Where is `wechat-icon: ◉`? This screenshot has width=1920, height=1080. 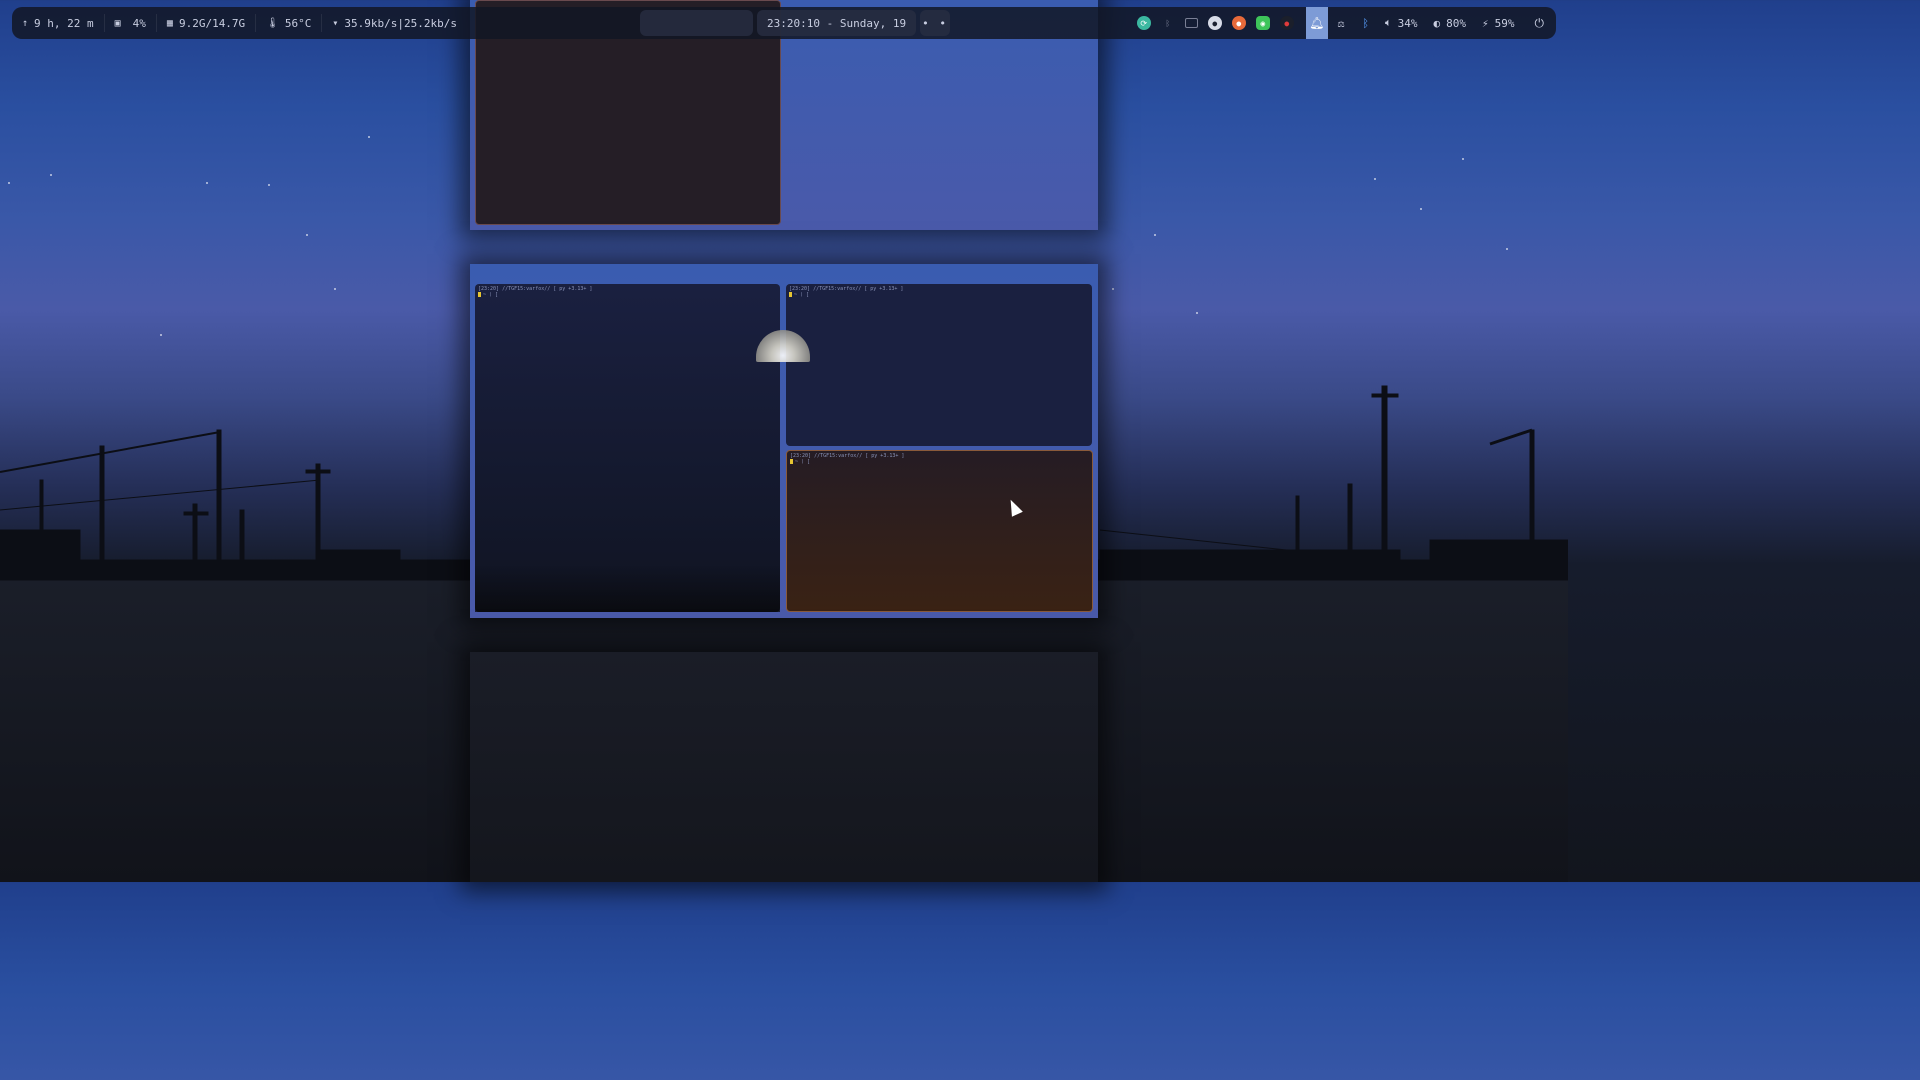 wechat-icon: ◉ is located at coordinates (1262, 23).